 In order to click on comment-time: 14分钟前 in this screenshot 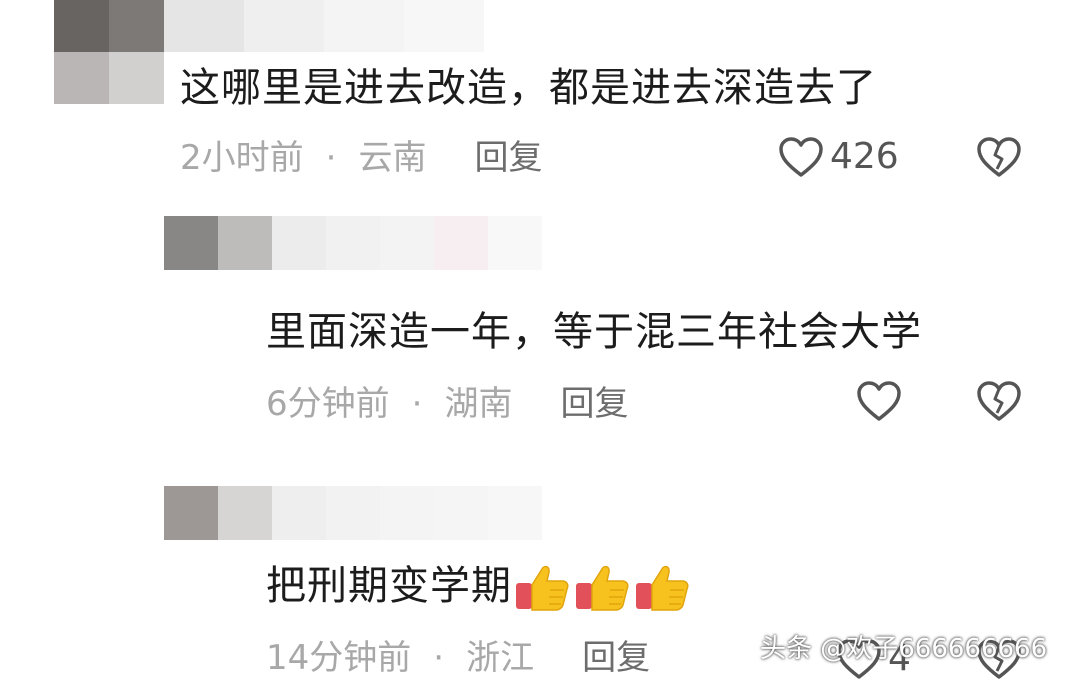, I will do `click(339, 658)`.